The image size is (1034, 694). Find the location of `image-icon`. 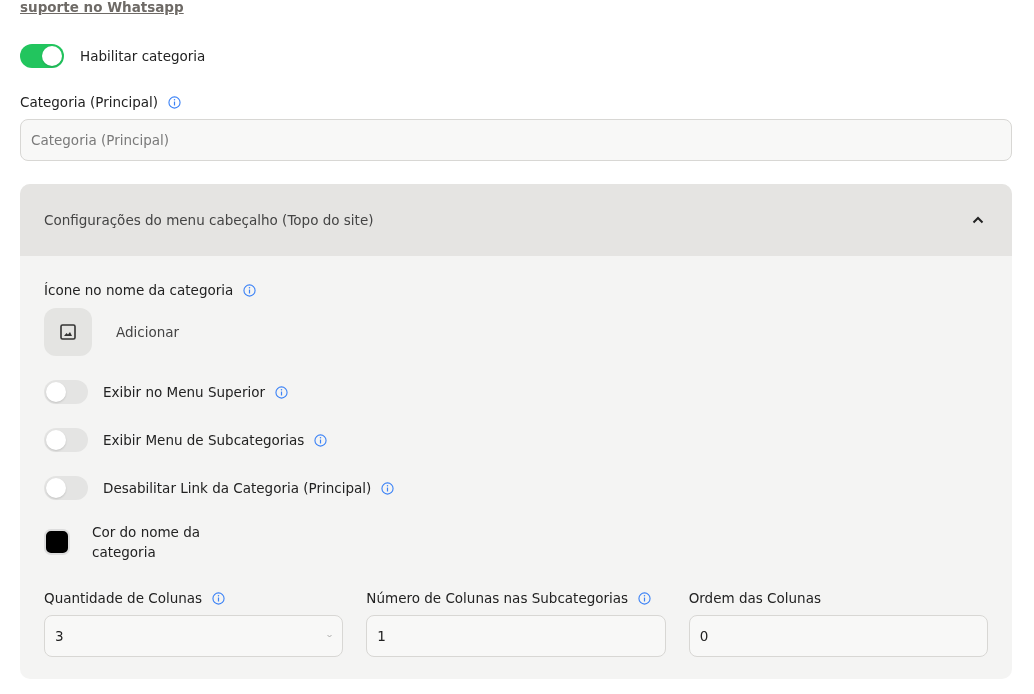

image-icon is located at coordinates (68, 332).